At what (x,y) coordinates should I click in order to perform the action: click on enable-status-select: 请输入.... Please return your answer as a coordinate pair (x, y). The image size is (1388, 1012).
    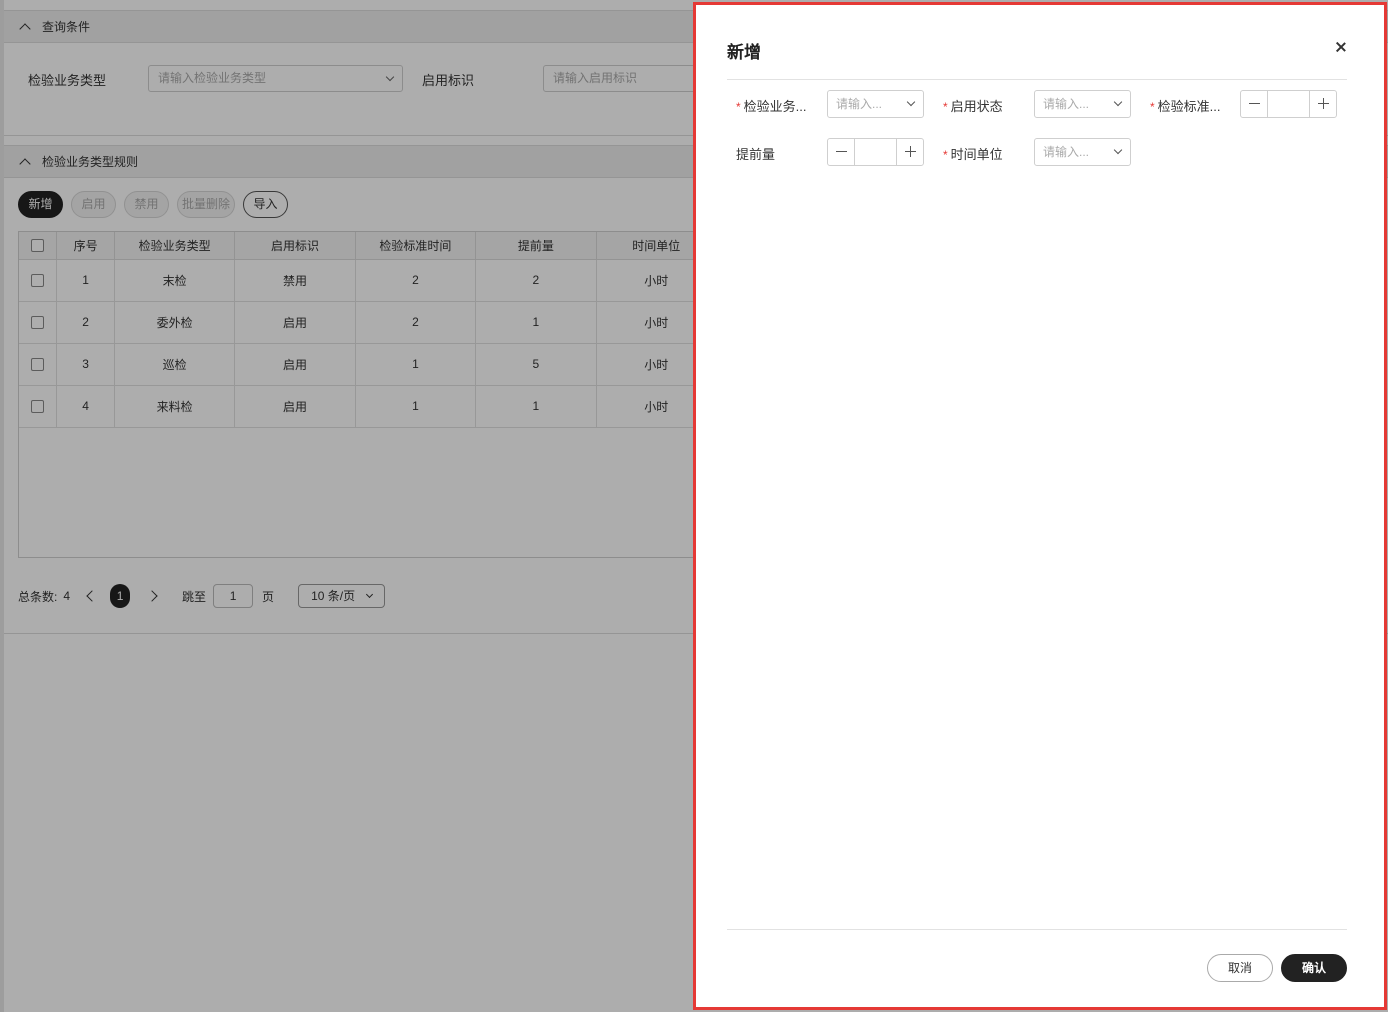
    Looking at the image, I should click on (1082, 104).